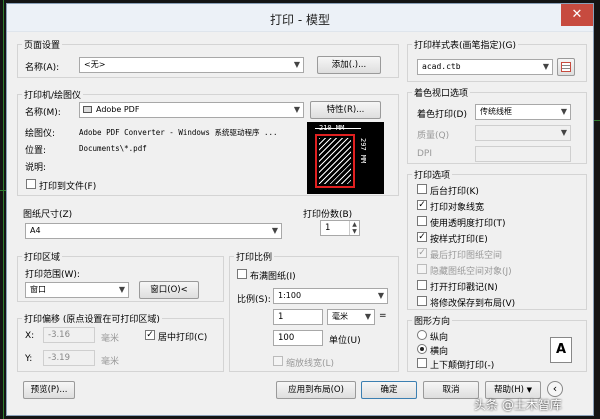 This screenshot has height=419, width=600. What do you see at coordinates (338, 128) in the screenshot?
I see `preview-width-arrow` at bounding box center [338, 128].